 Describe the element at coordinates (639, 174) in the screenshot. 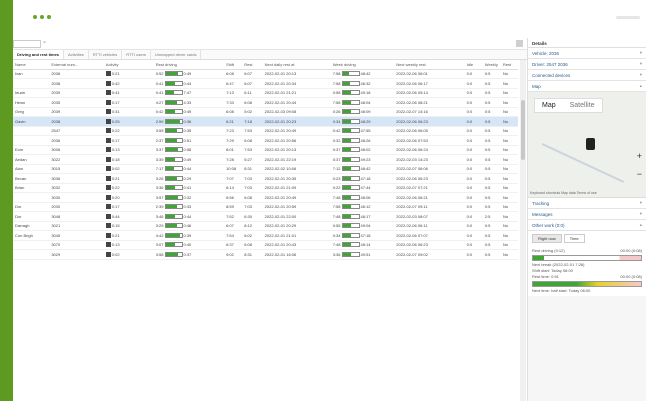

I see `zoom-out-icon: −` at that location.